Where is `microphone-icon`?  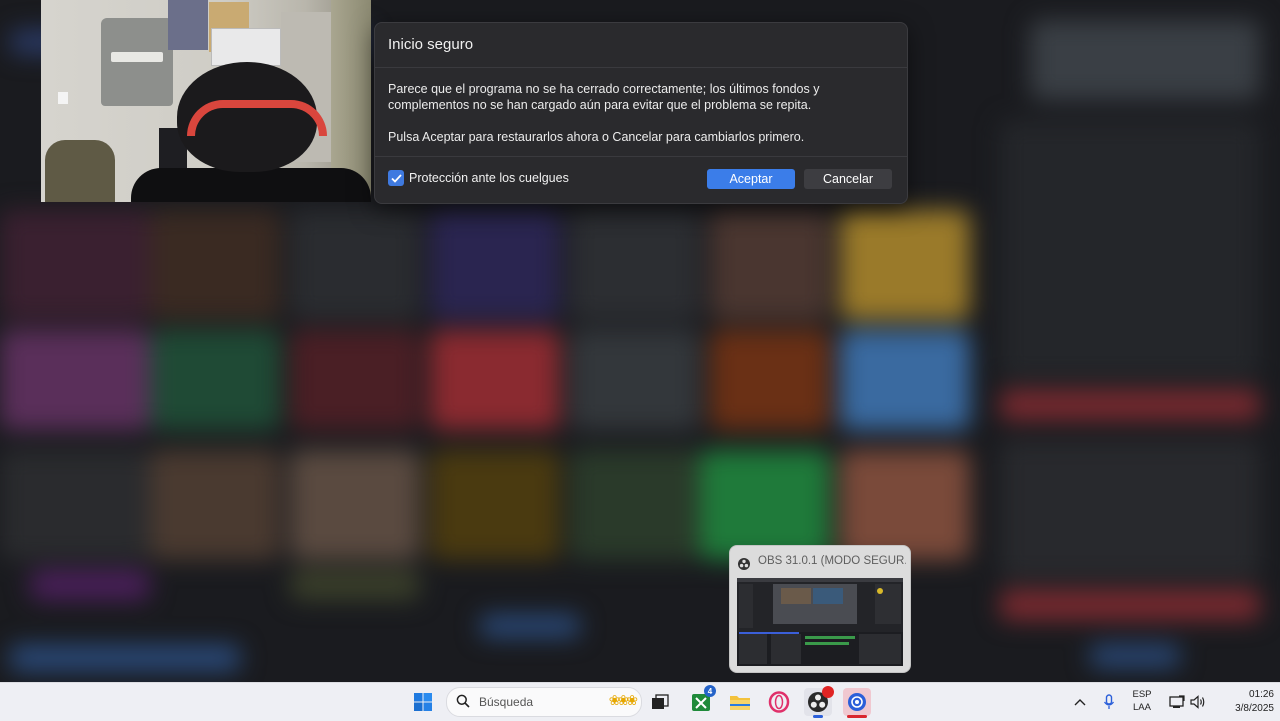
microphone-icon is located at coordinates (1109, 702).